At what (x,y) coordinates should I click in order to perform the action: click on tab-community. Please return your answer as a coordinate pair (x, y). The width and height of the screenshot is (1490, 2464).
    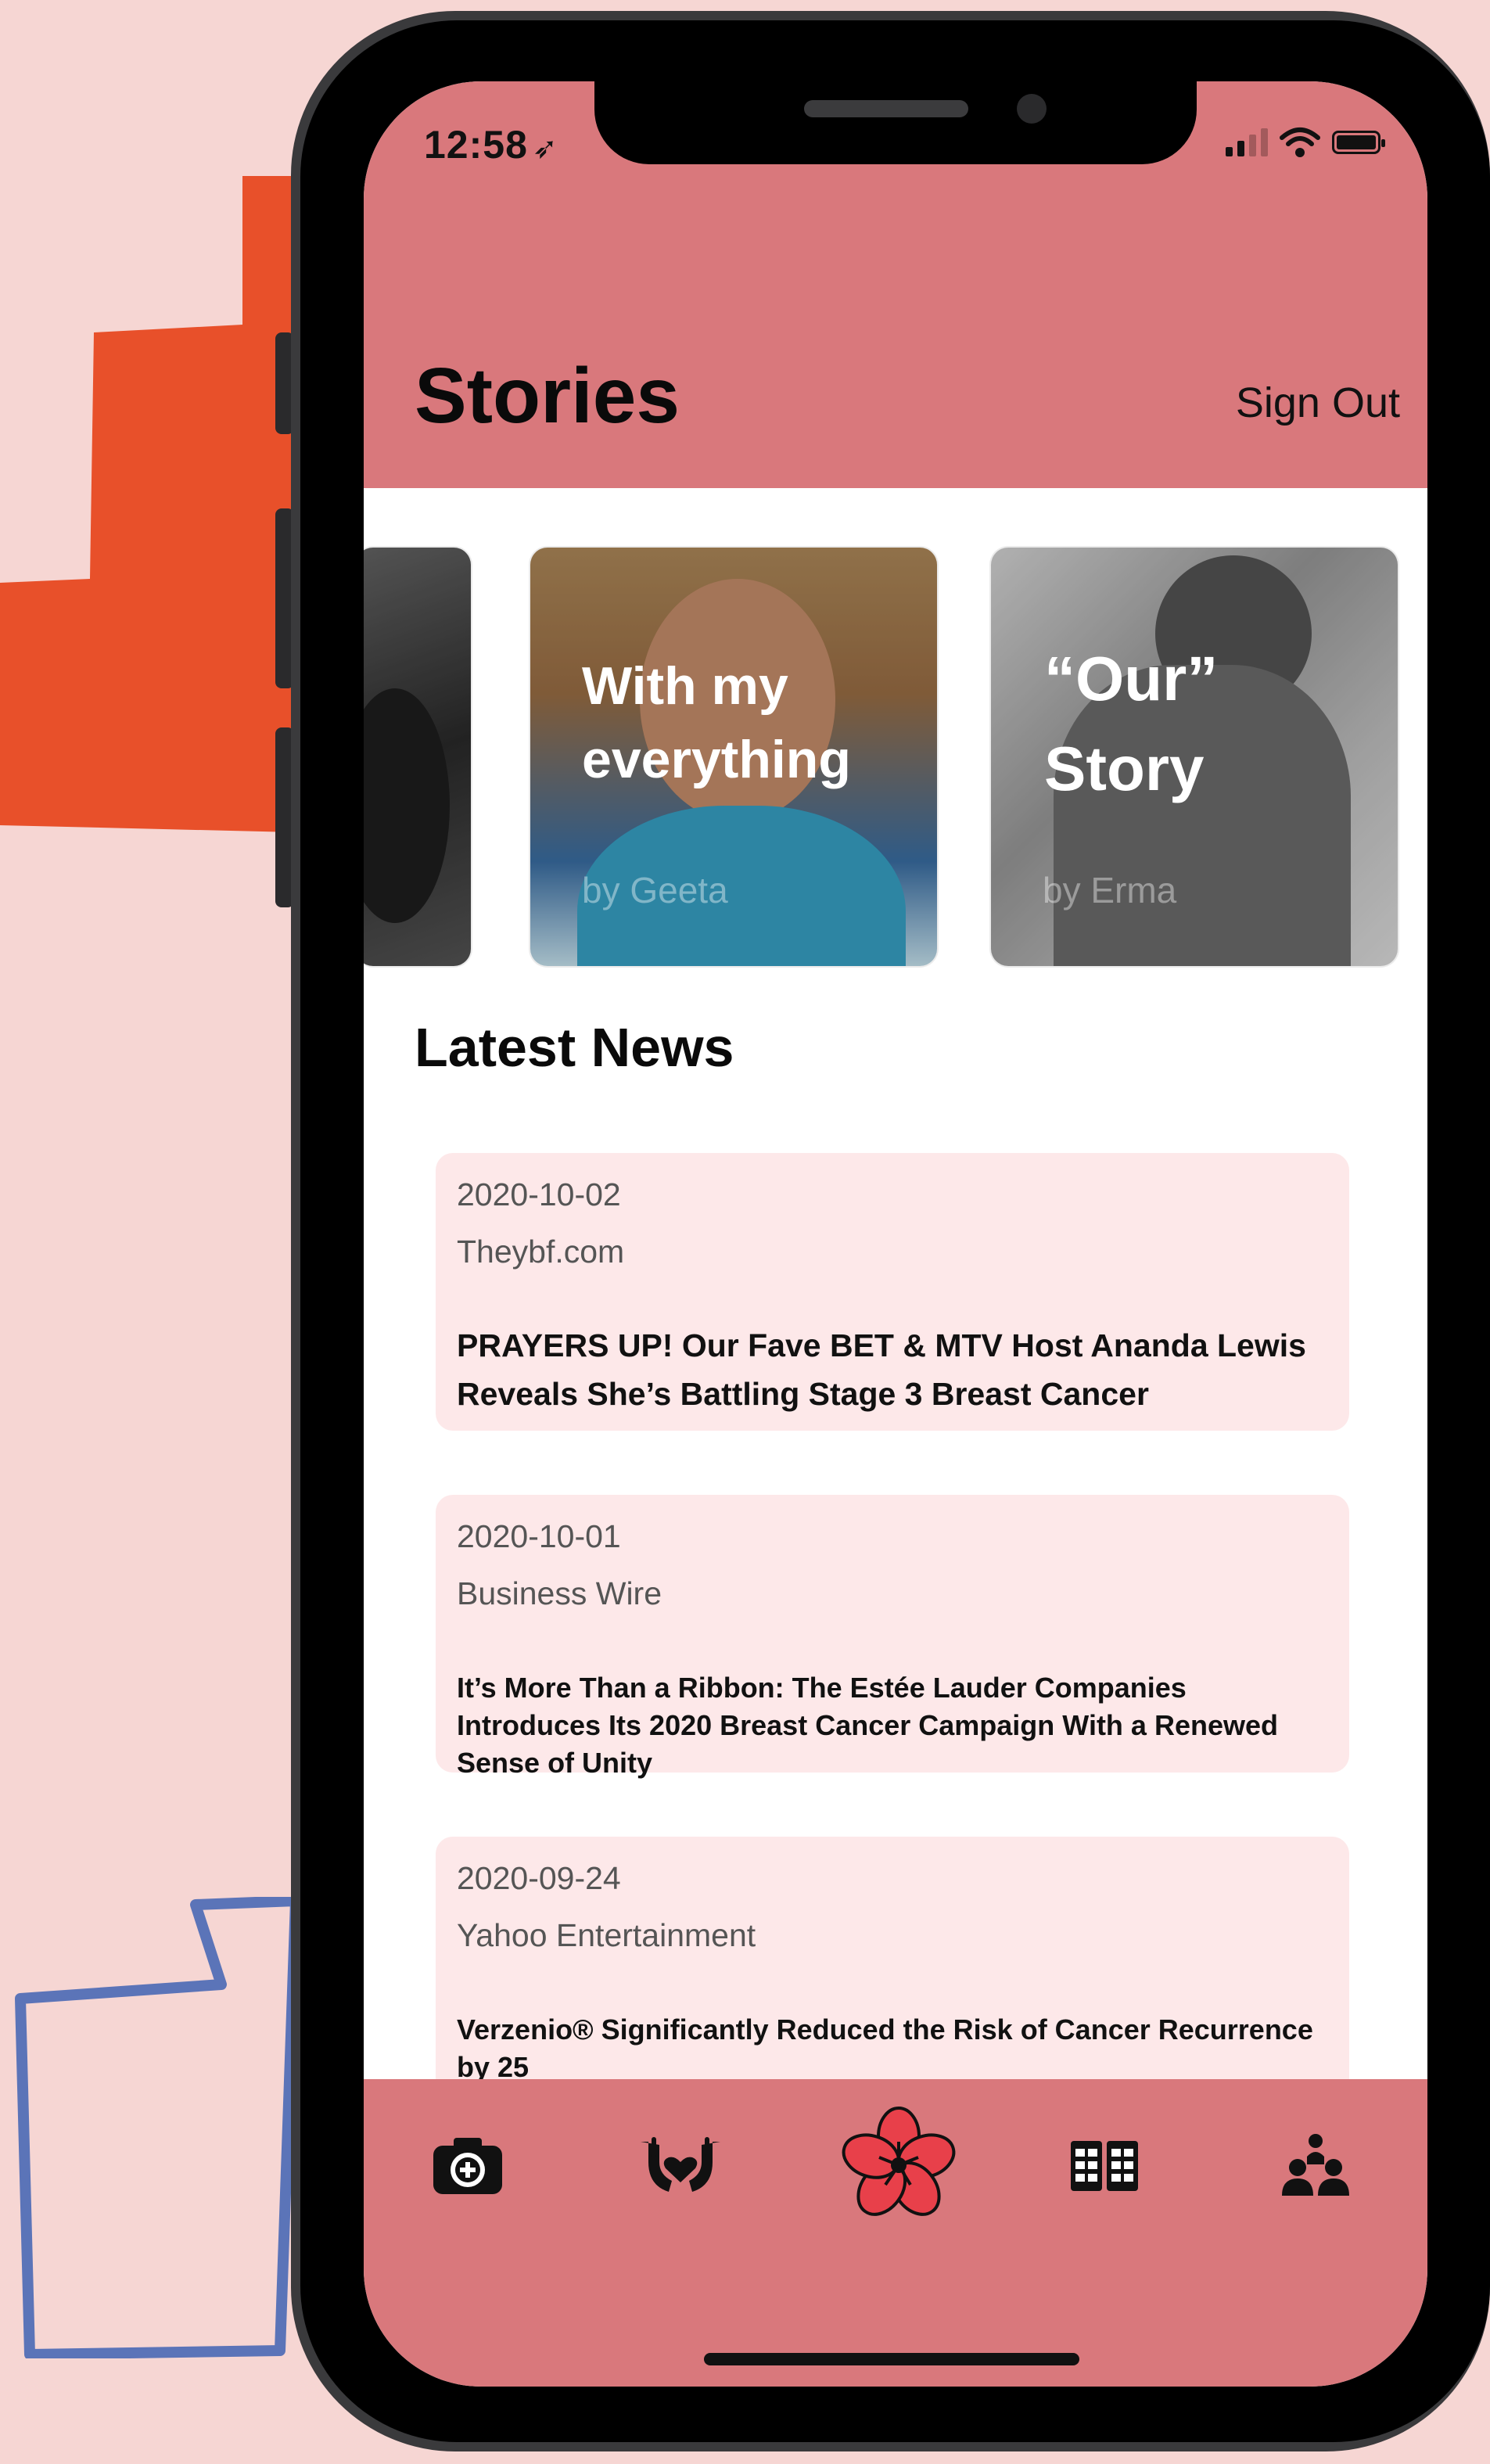
    Looking at the image, I should click on (1315, 2165).